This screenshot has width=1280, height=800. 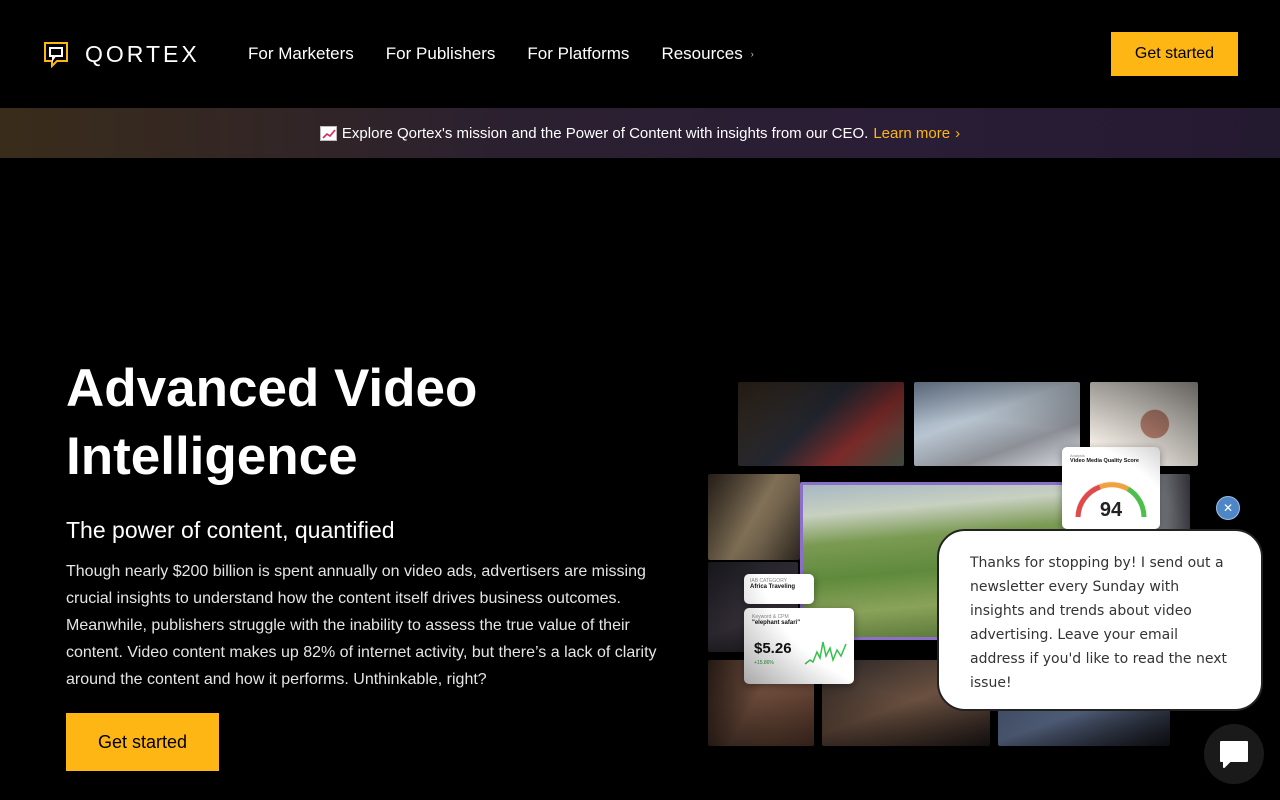 I want to click on iab-category-card: IAB CATEGORY Africa Traveling, so click(x=779, y=589).